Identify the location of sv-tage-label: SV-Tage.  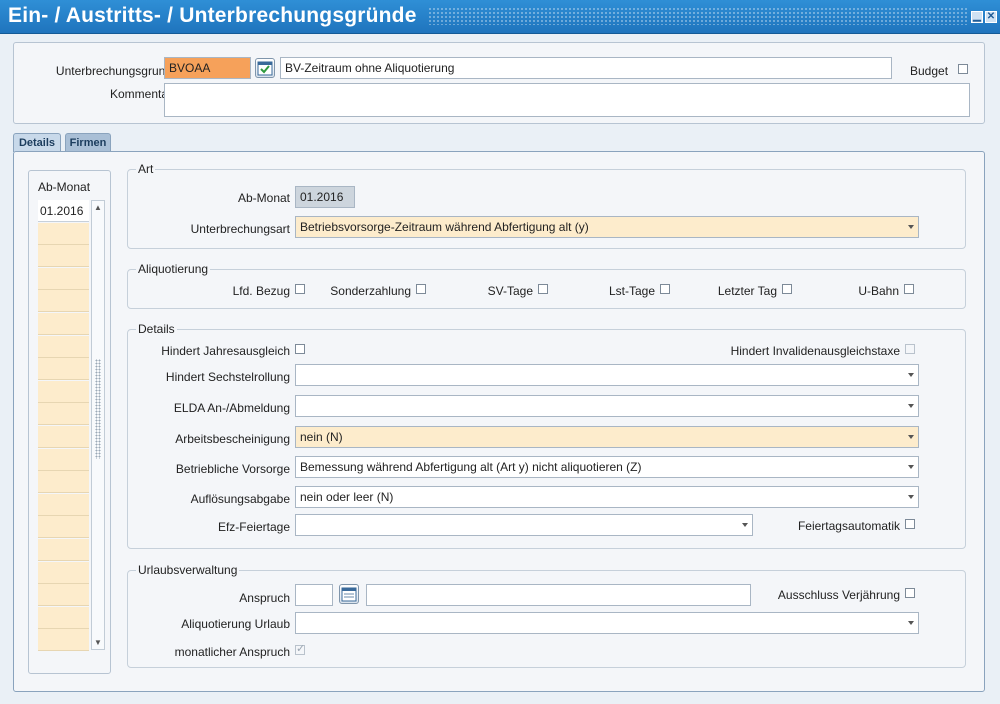
(510, 291).